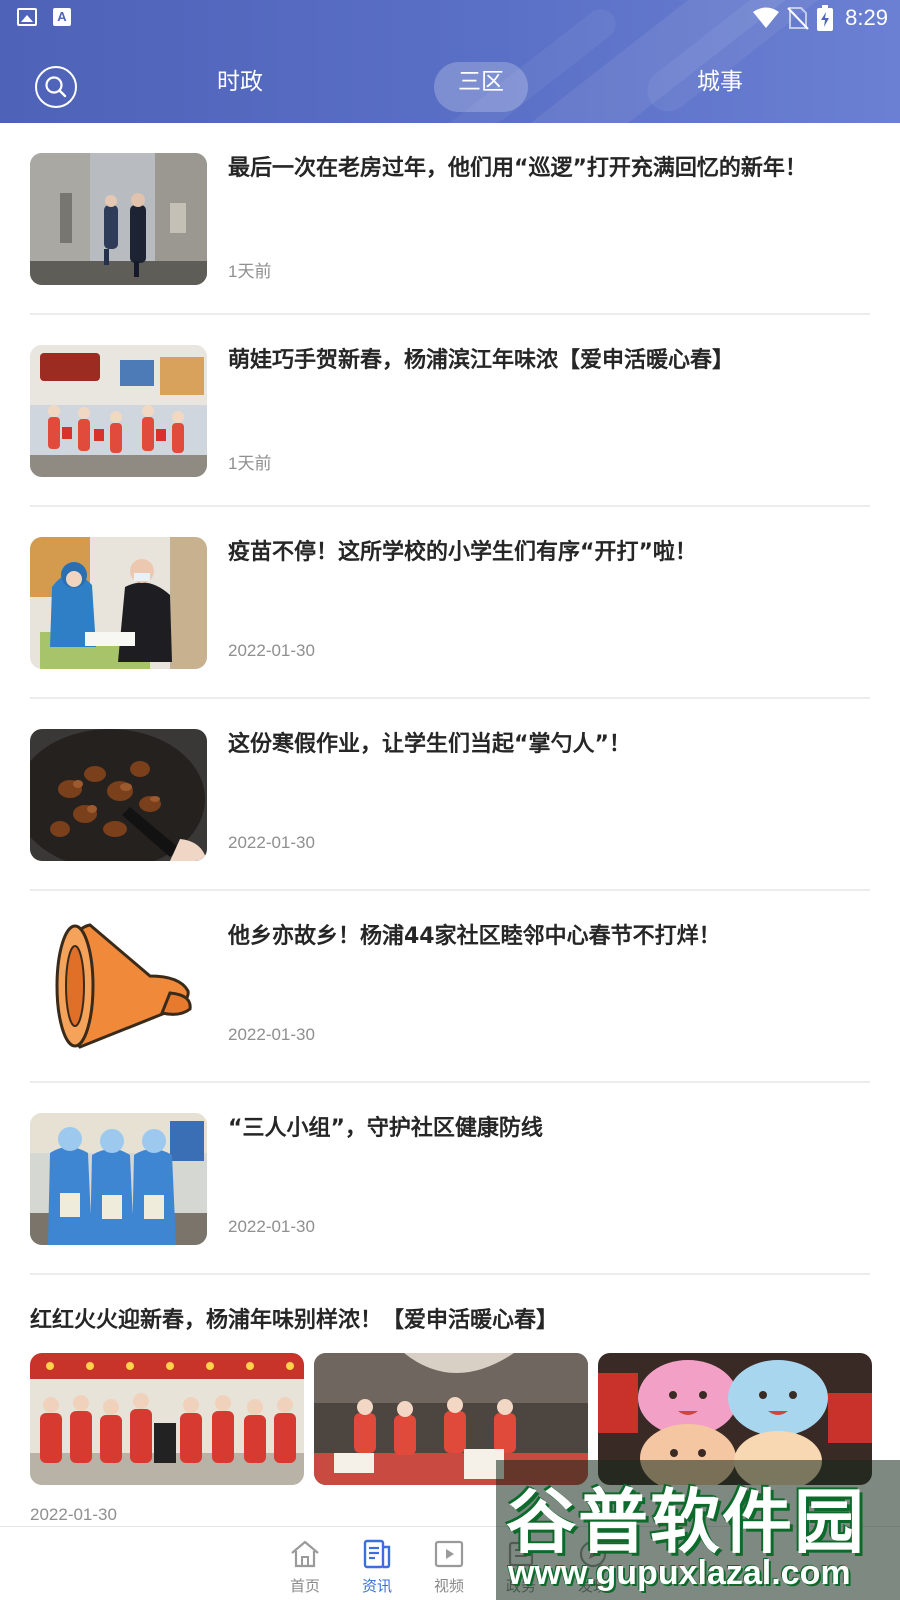 The image size is (900, 1600). Describe the element at coordinates (766, 17) in the screenshot. I see `wifi-icon` at that location.